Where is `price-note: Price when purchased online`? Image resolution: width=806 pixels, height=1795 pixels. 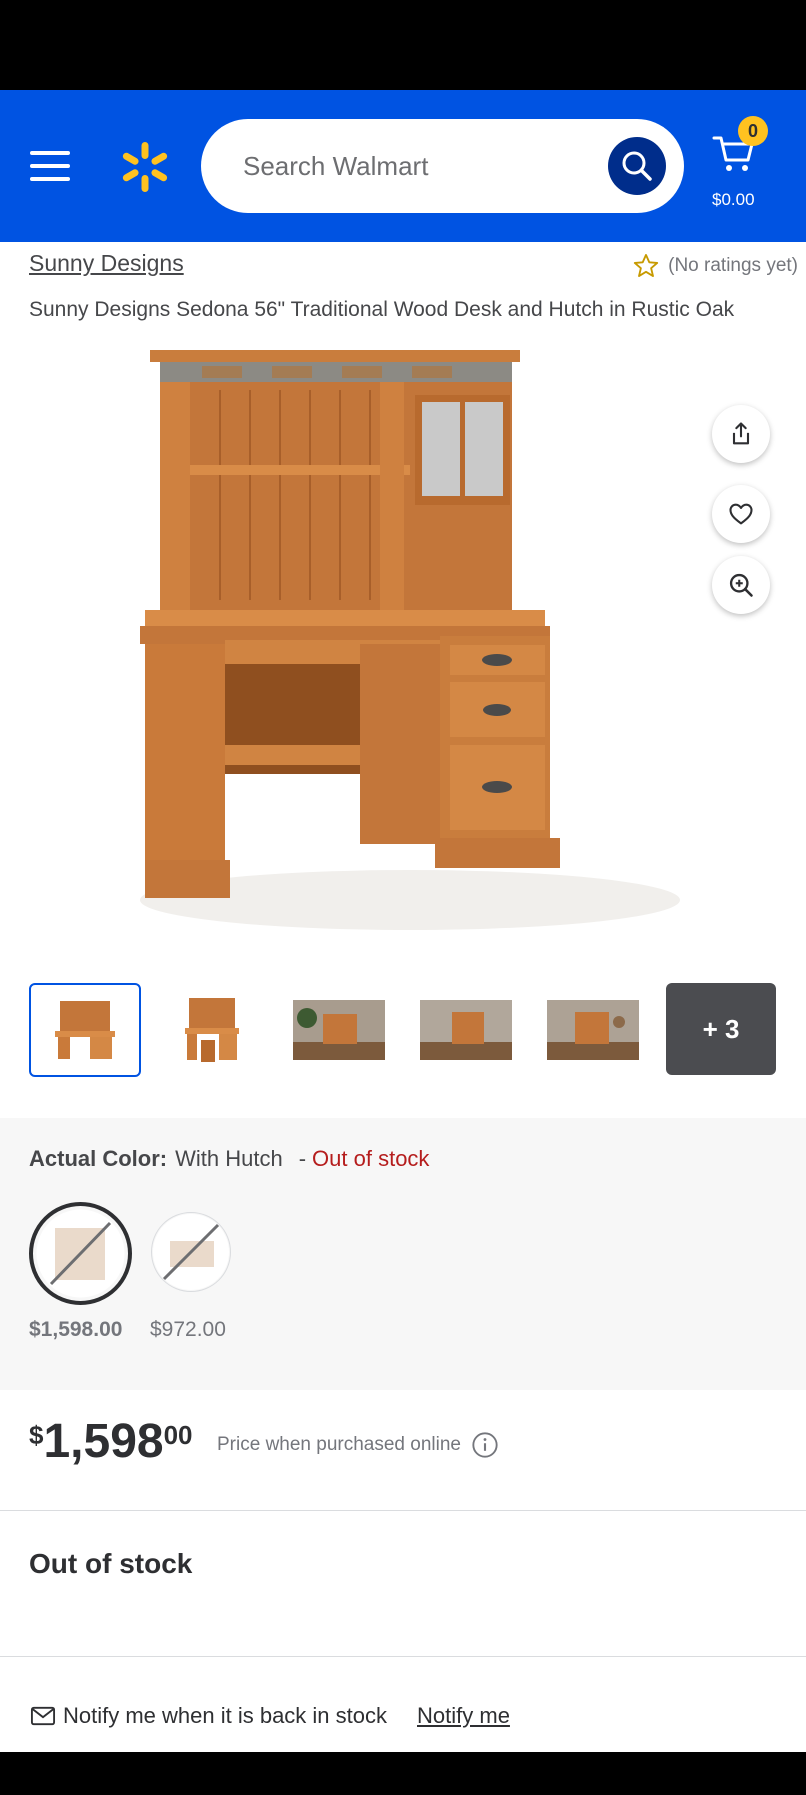 price-note: Price when purchased online is located at coordinates (358, 1445).